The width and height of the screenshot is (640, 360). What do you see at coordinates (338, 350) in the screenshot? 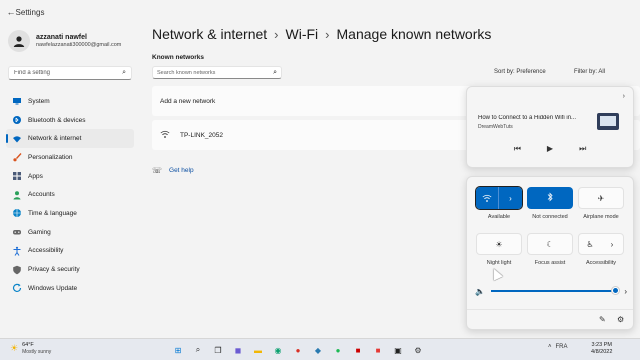
I see `spotify-icon: ●` at bounding box center [338, 350].